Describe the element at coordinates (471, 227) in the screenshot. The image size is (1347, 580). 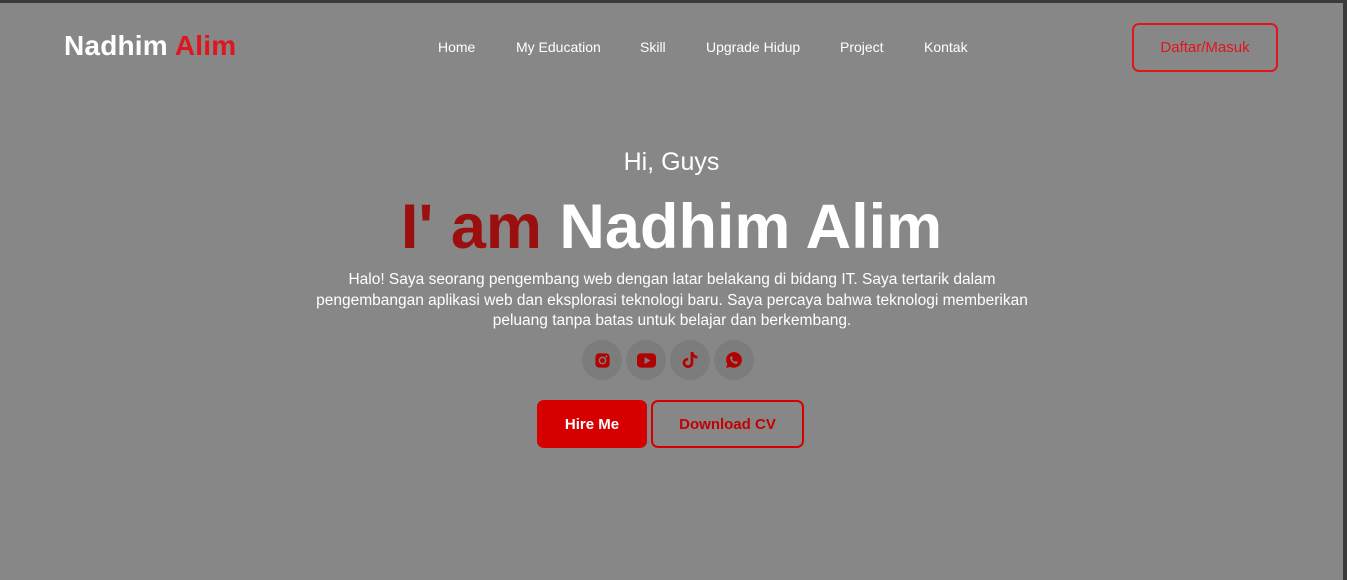
I see `headline-prefix: I' am` at that location.